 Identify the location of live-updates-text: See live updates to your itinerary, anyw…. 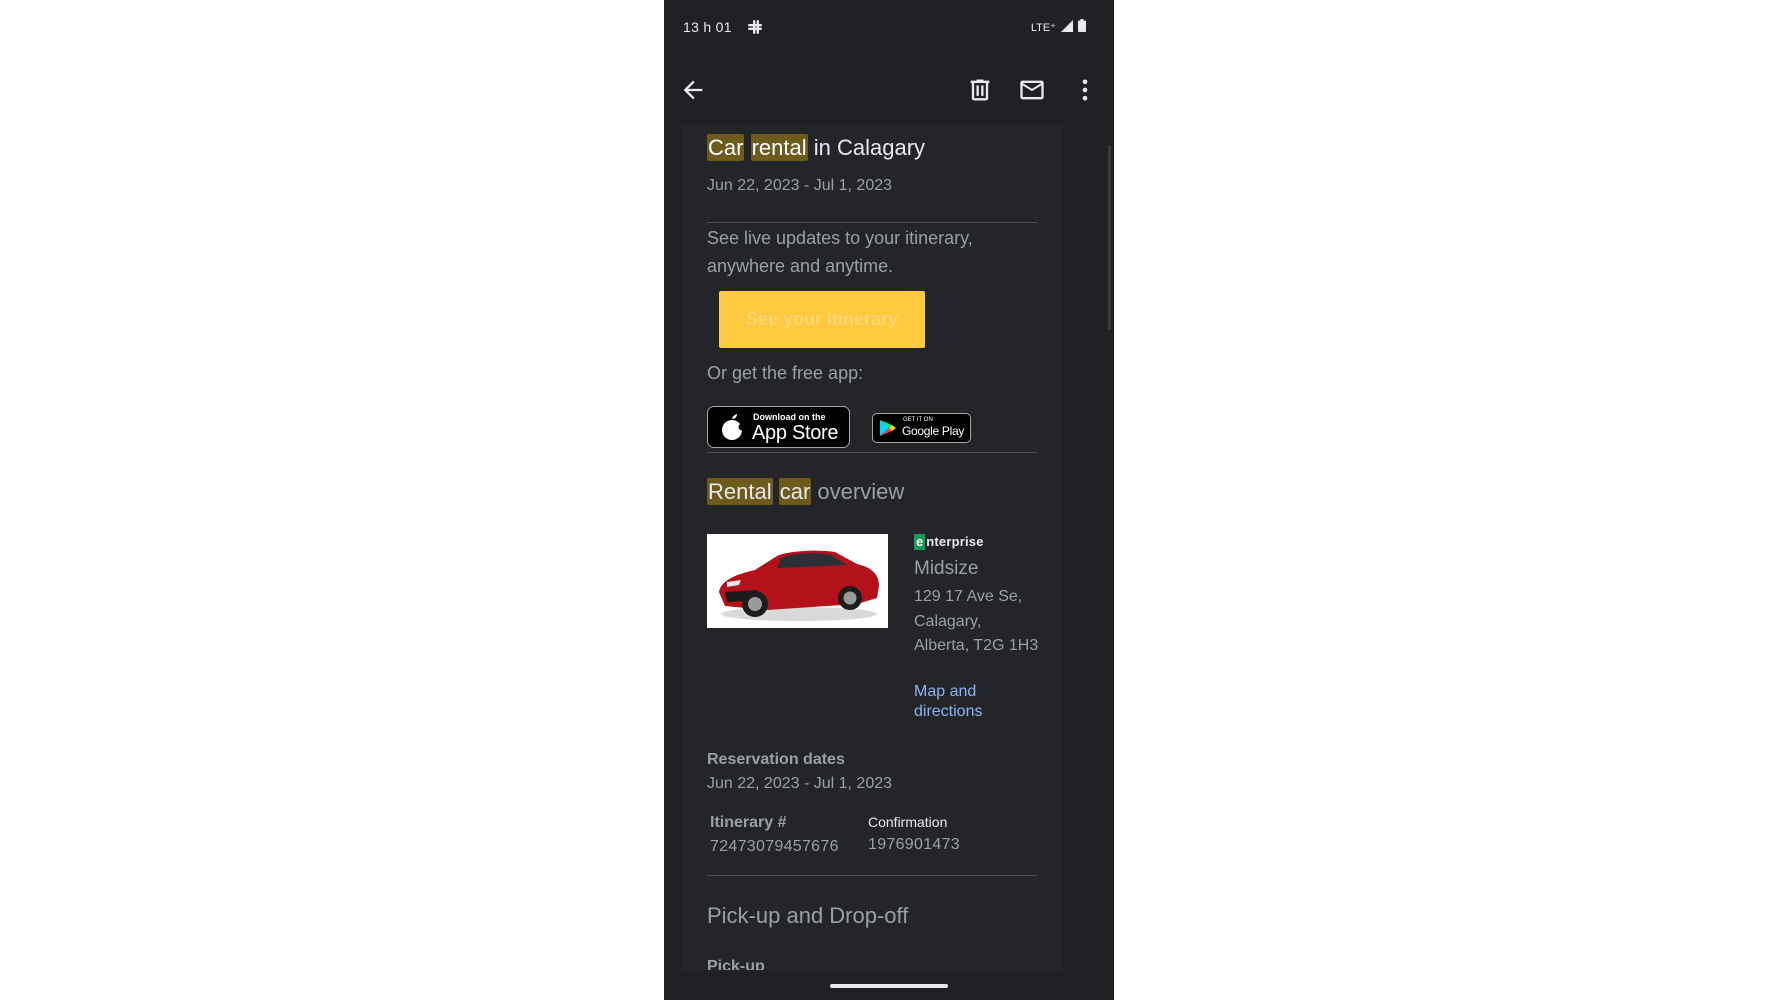
(840, 252).